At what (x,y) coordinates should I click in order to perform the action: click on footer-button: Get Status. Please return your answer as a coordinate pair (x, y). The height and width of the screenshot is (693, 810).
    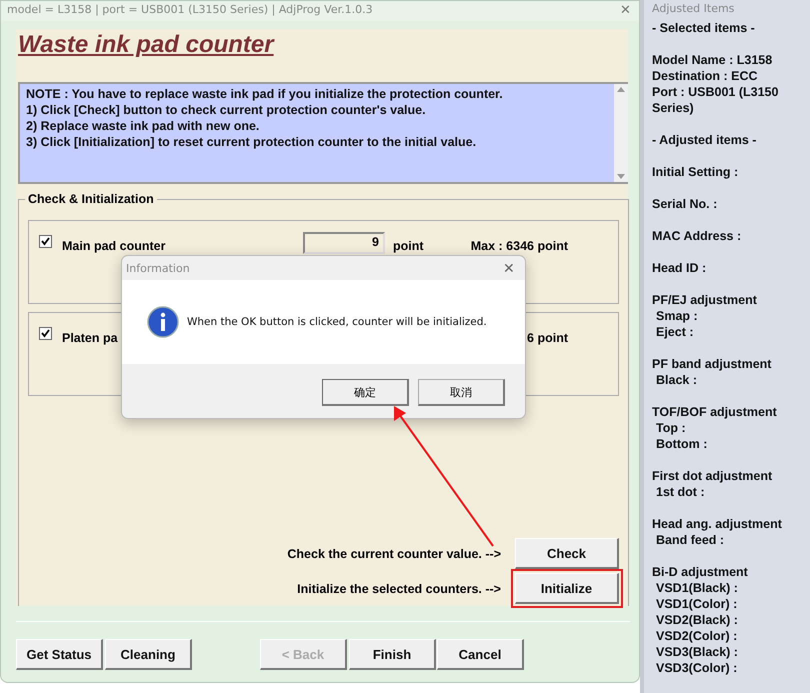
    Looking at the image, I should click on (59, 654).